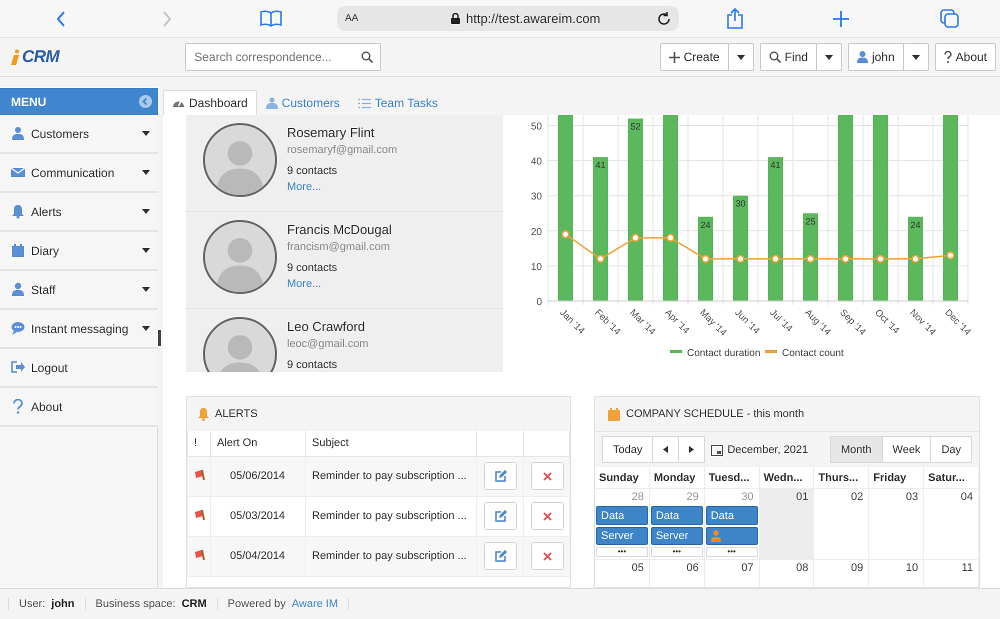 This screenshot has width=1000, height=619. What do you see at coordinates (572, 322) in the screenshot?
I see `axis-label: Jan '14` at bounding box center [572, 322].